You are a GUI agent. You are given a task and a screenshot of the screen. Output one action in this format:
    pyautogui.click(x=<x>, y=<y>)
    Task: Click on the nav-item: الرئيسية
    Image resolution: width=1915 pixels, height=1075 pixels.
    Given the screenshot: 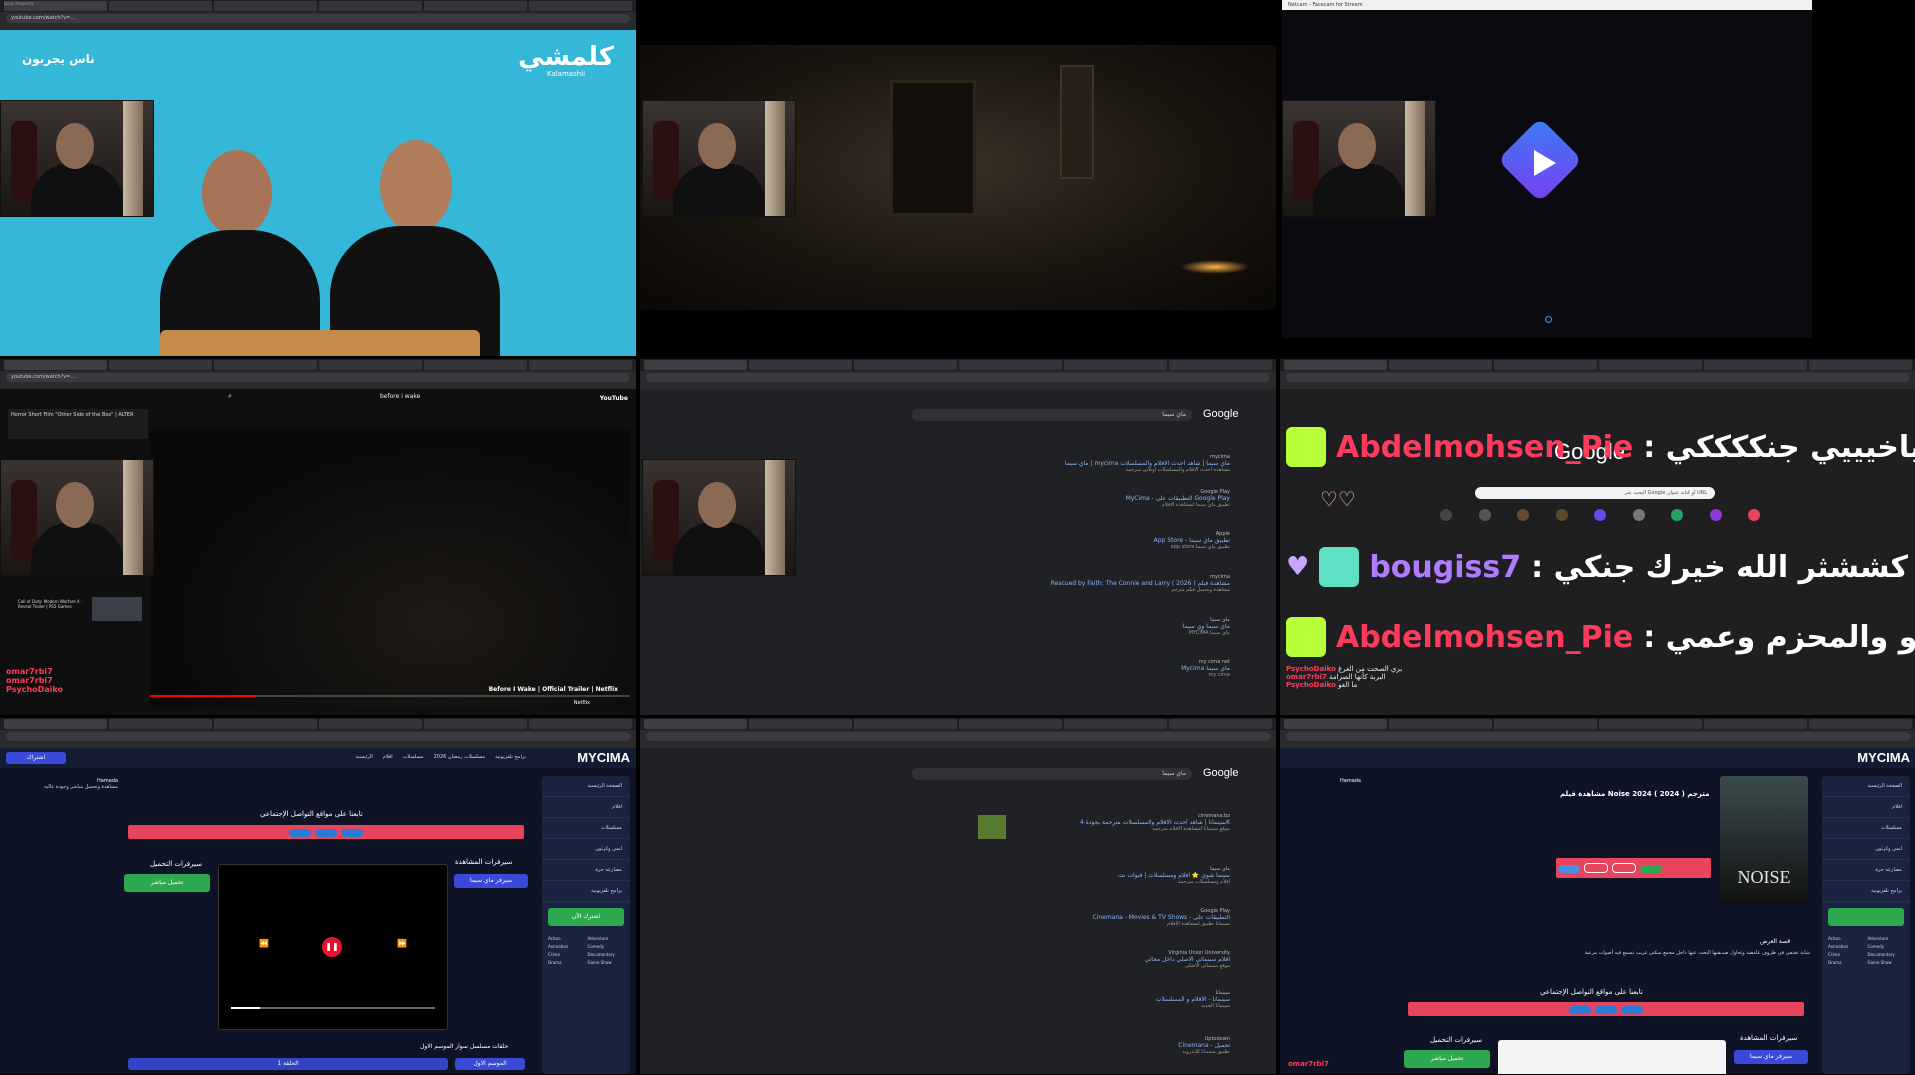 What is the action you would take?
    pyautogui.click(x=364, y=757)
    